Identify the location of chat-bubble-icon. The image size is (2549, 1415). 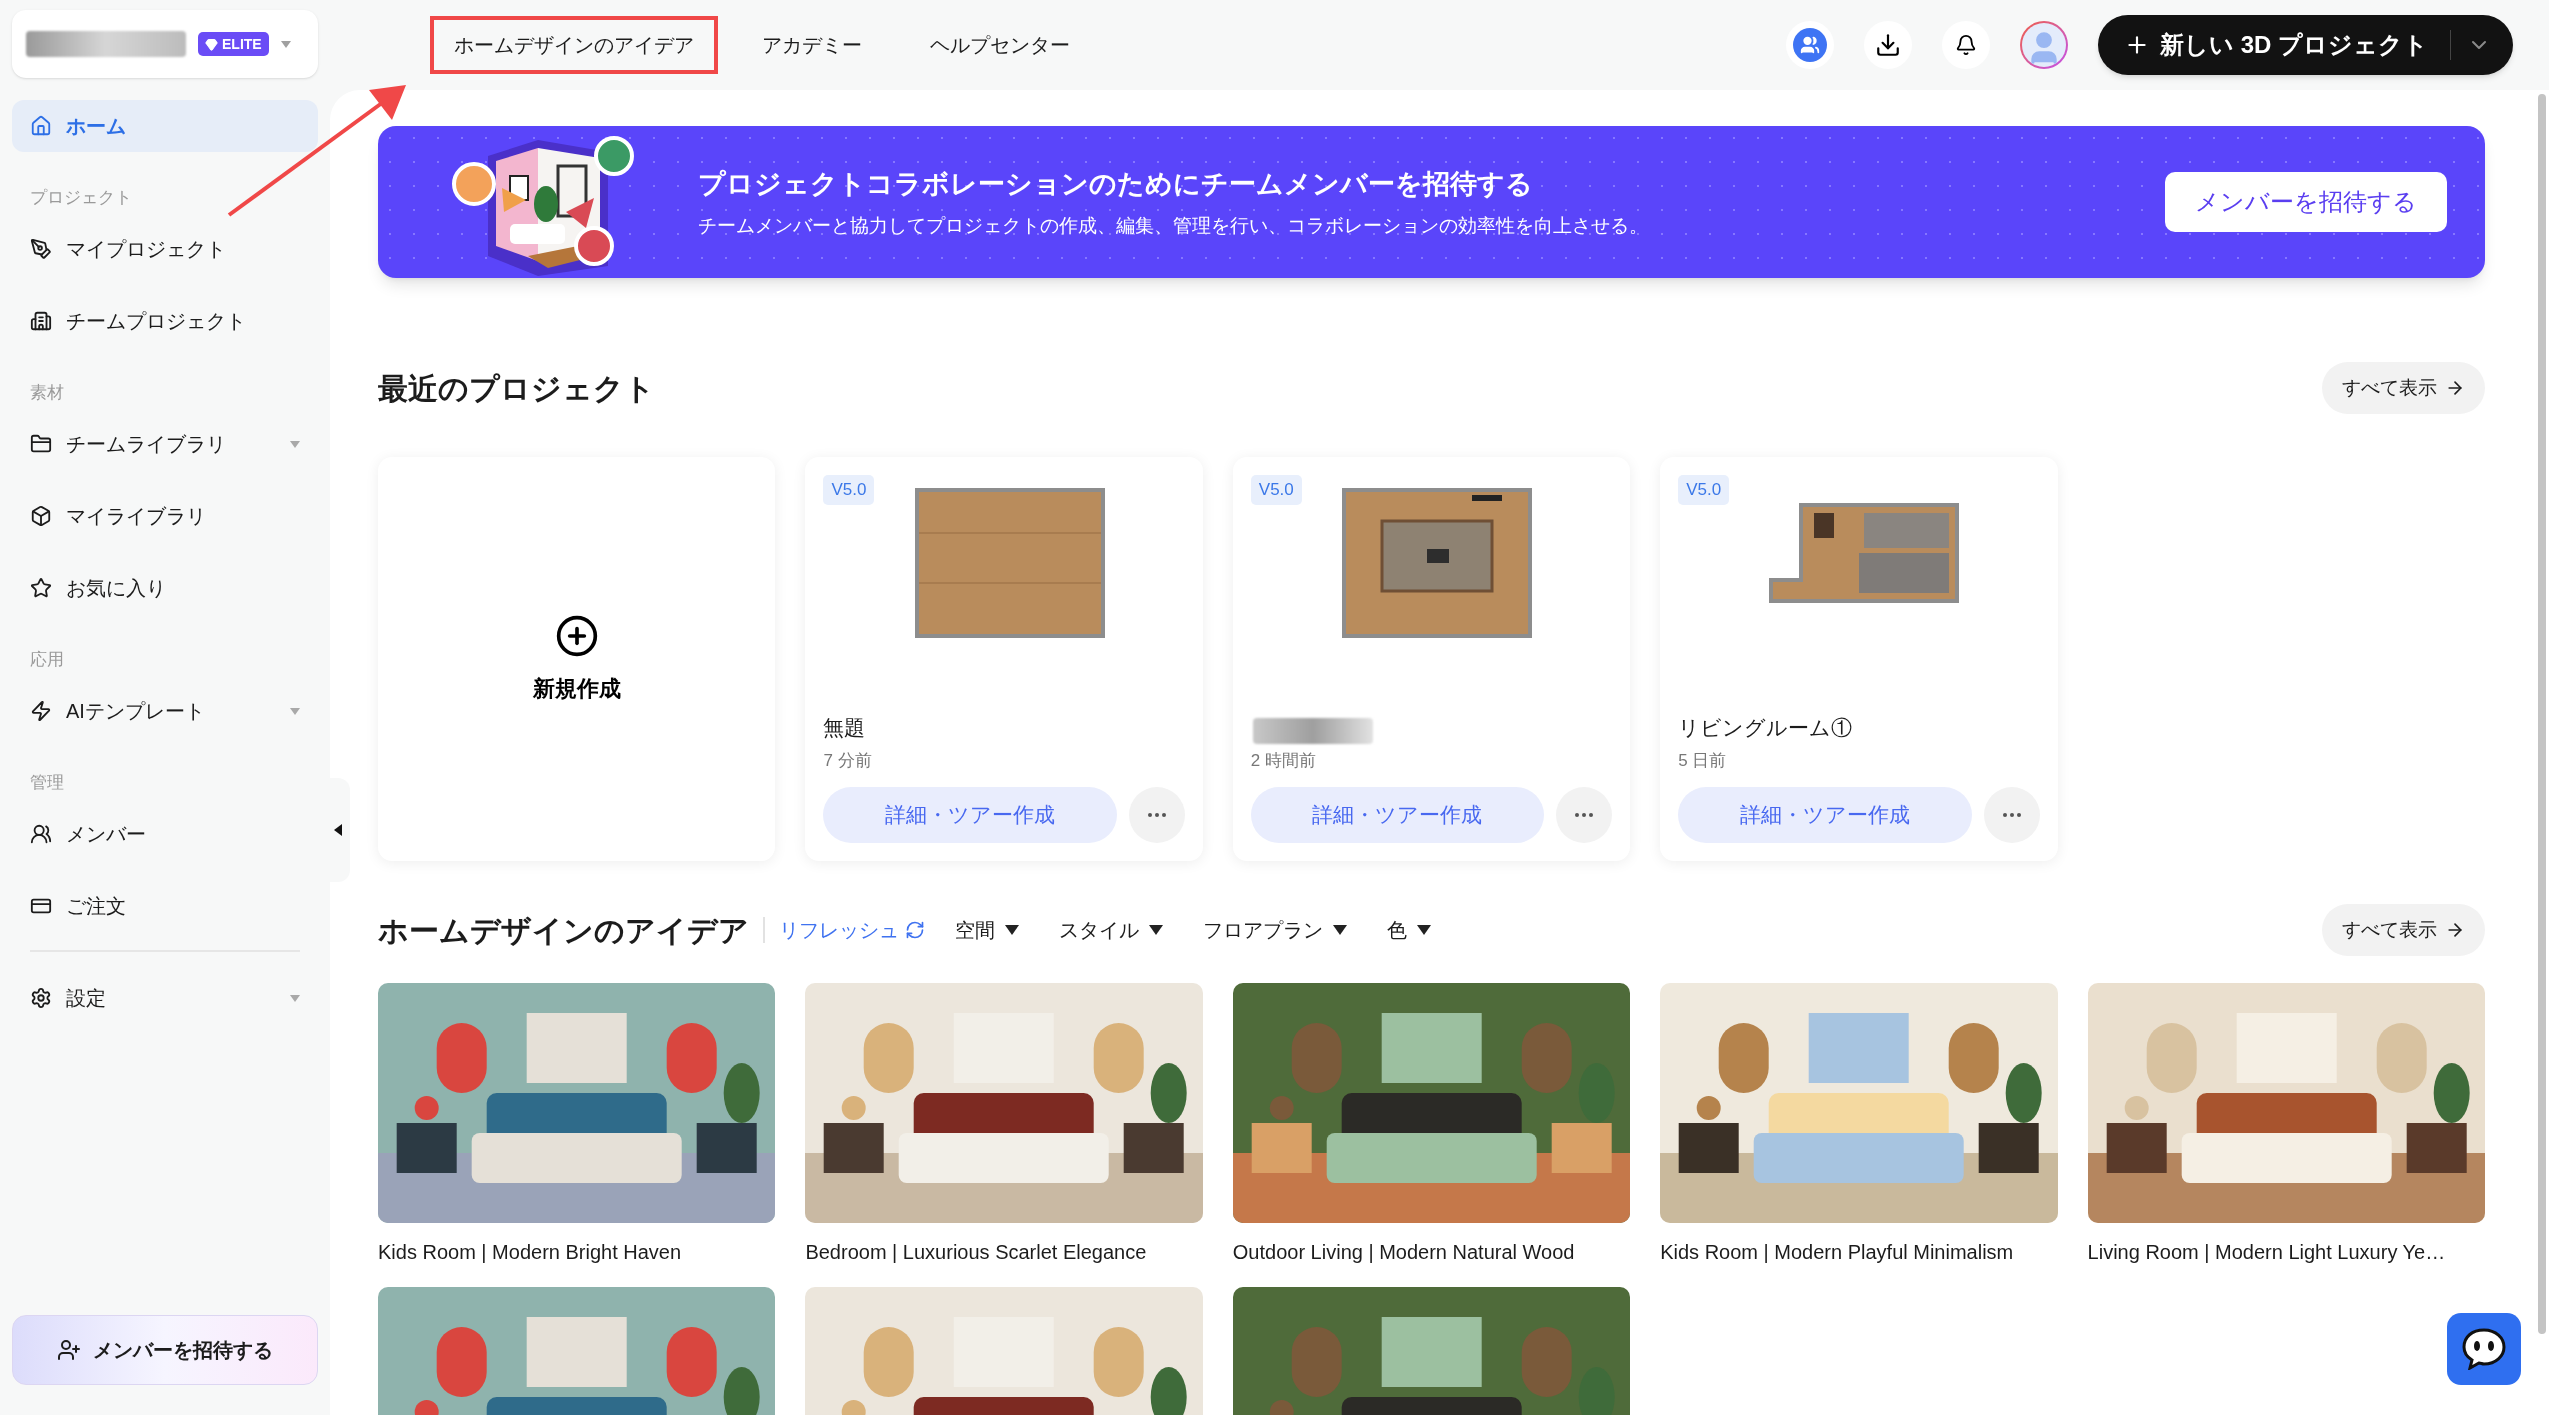
(2484, 1349).